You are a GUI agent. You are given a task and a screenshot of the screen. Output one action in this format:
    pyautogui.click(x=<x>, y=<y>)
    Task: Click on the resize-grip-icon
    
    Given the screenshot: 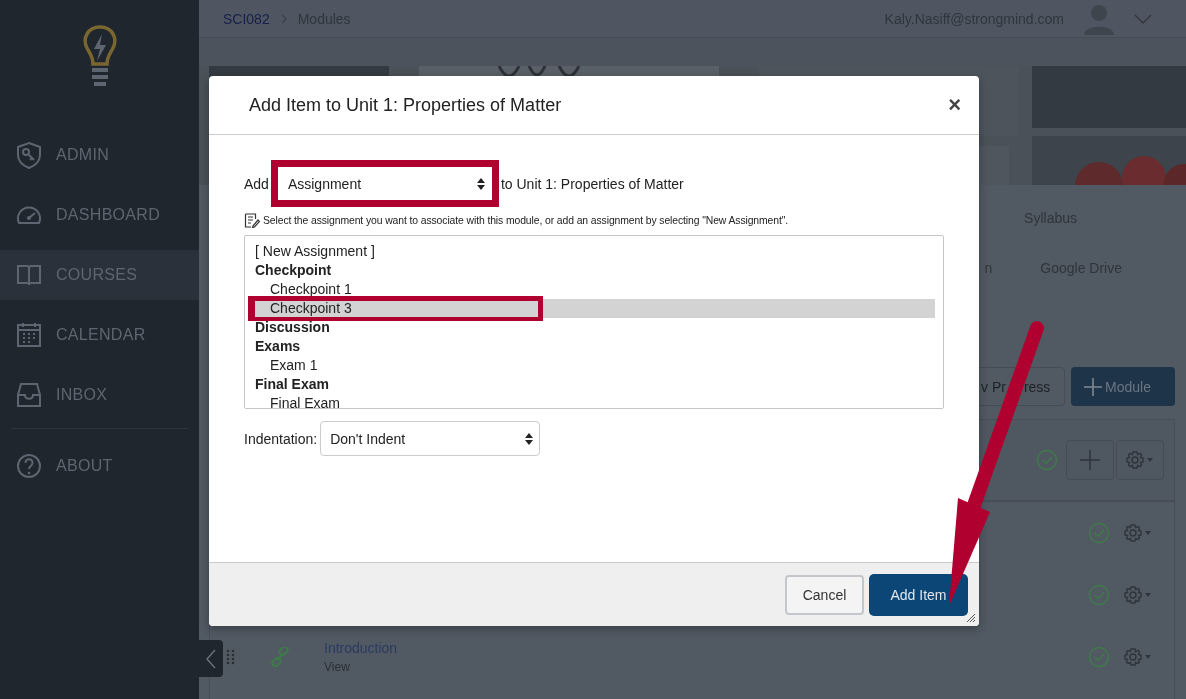 What is the action you would take?
    pyautogui.click(x=971, y=618)
    